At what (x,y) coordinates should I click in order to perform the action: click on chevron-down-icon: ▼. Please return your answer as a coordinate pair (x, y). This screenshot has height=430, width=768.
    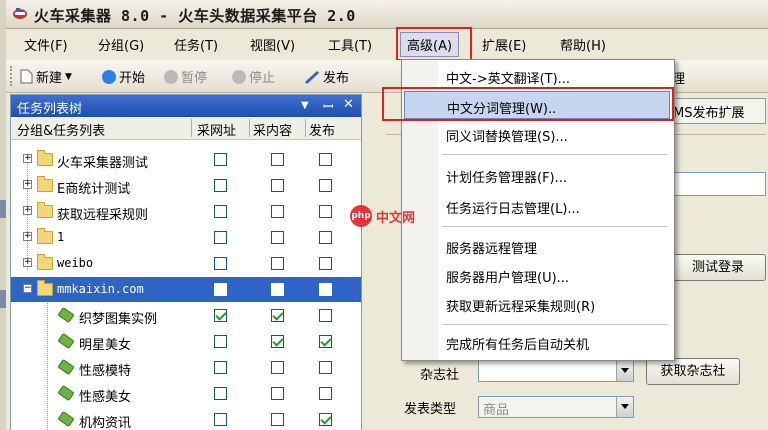
    Looking at the image, I should click on (68, 77).